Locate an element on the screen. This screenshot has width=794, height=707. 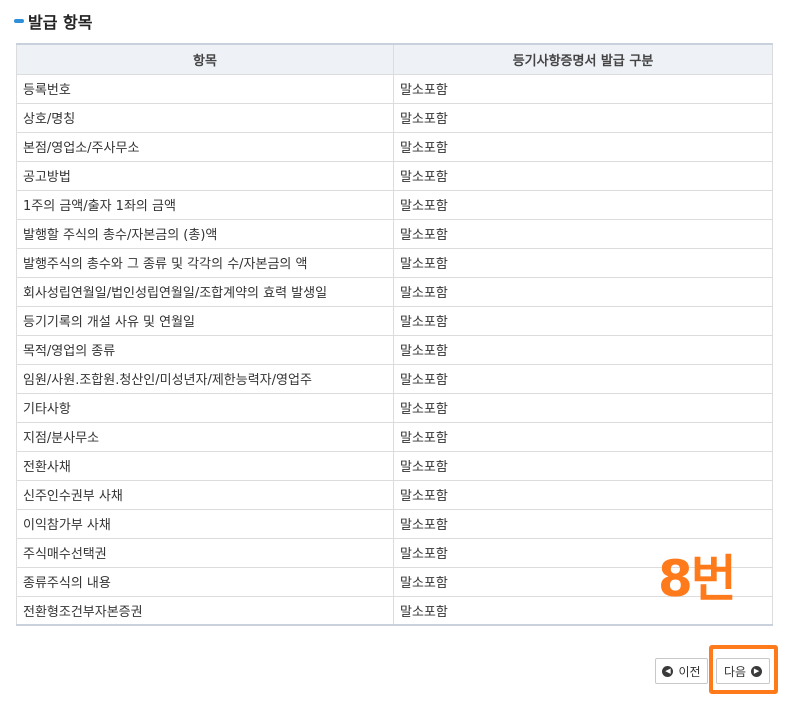
item-name-cell: 등기기록의 개설 사유 및 연월일 is located at coordinates (205, 320).